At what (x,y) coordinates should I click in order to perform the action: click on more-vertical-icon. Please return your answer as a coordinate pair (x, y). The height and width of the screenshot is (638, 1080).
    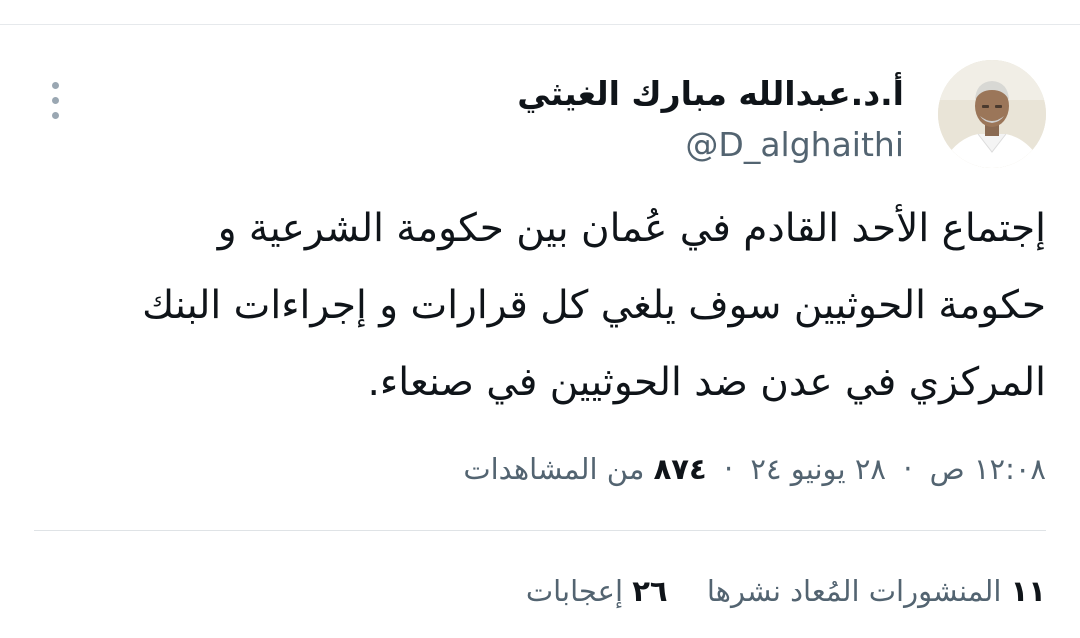
    Looking at the image, I should click on (55, 104).